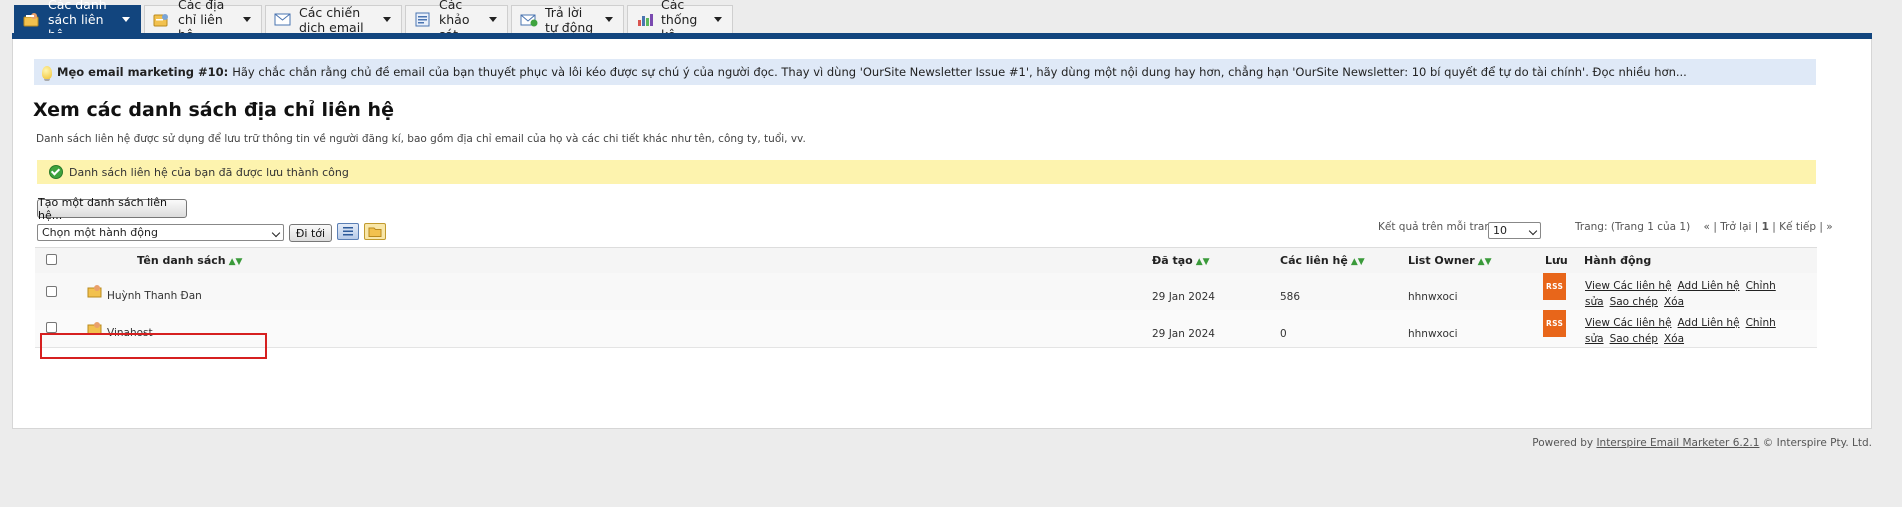 This screenshot has width=1902, height=507. Describe the element at coordinates (348, 231) in the screenshot. I see `list-view-icon` at that location.